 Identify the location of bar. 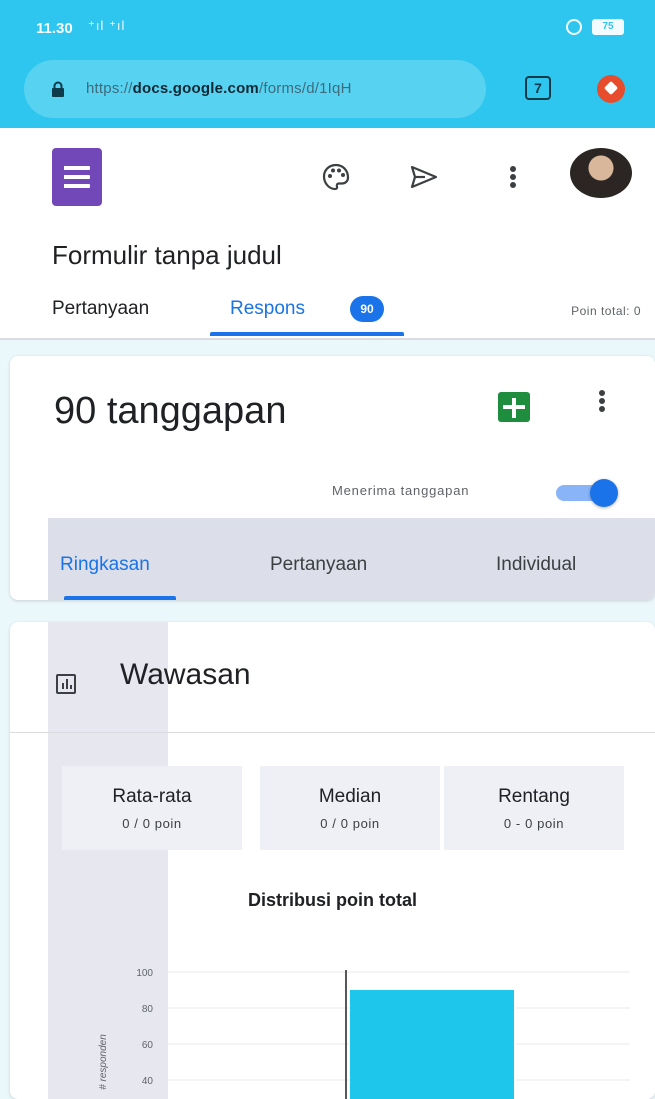
(432, 1044).